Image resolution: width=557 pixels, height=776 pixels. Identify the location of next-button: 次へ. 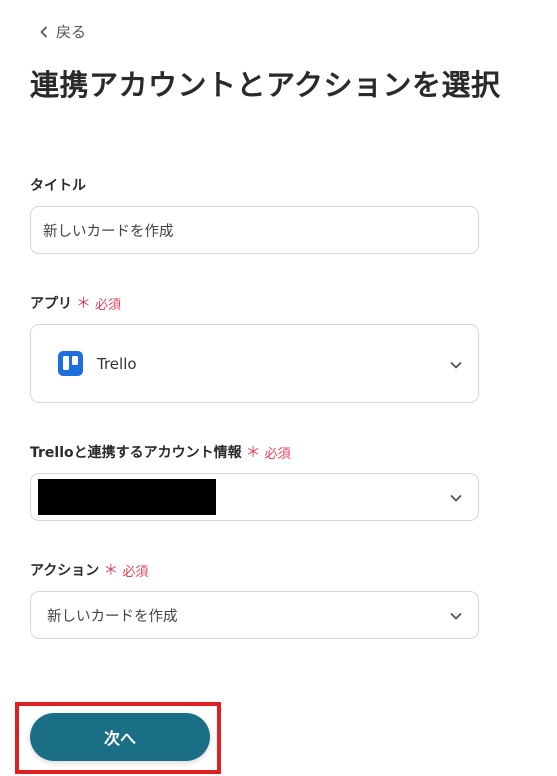
(120, 737).